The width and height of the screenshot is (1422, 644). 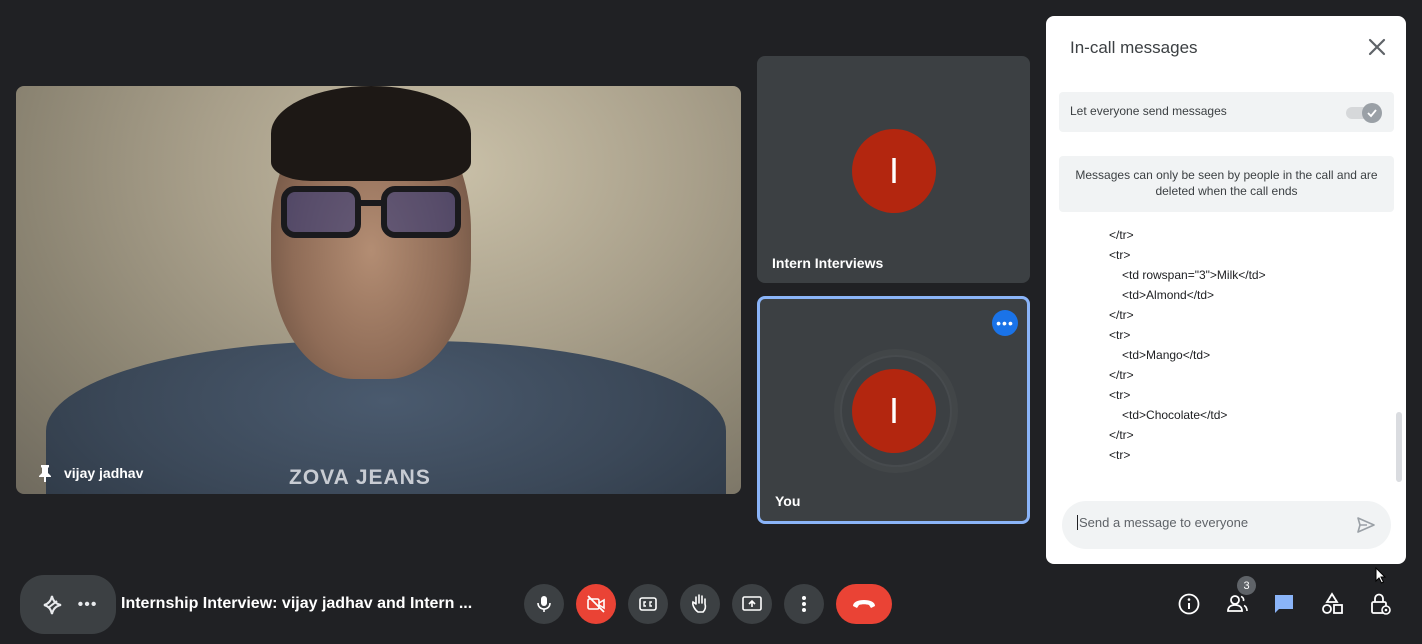 I want to click on activities-icon, so click(x=1332, y=603).